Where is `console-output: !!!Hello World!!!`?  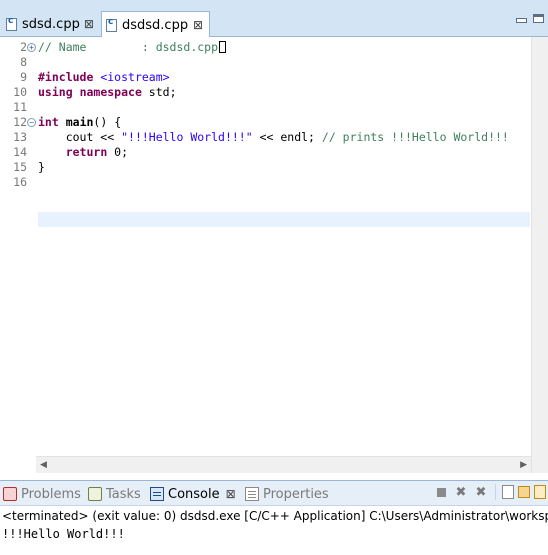 console-output: !!!Hello World!!! is located at coordinates (274, 540).